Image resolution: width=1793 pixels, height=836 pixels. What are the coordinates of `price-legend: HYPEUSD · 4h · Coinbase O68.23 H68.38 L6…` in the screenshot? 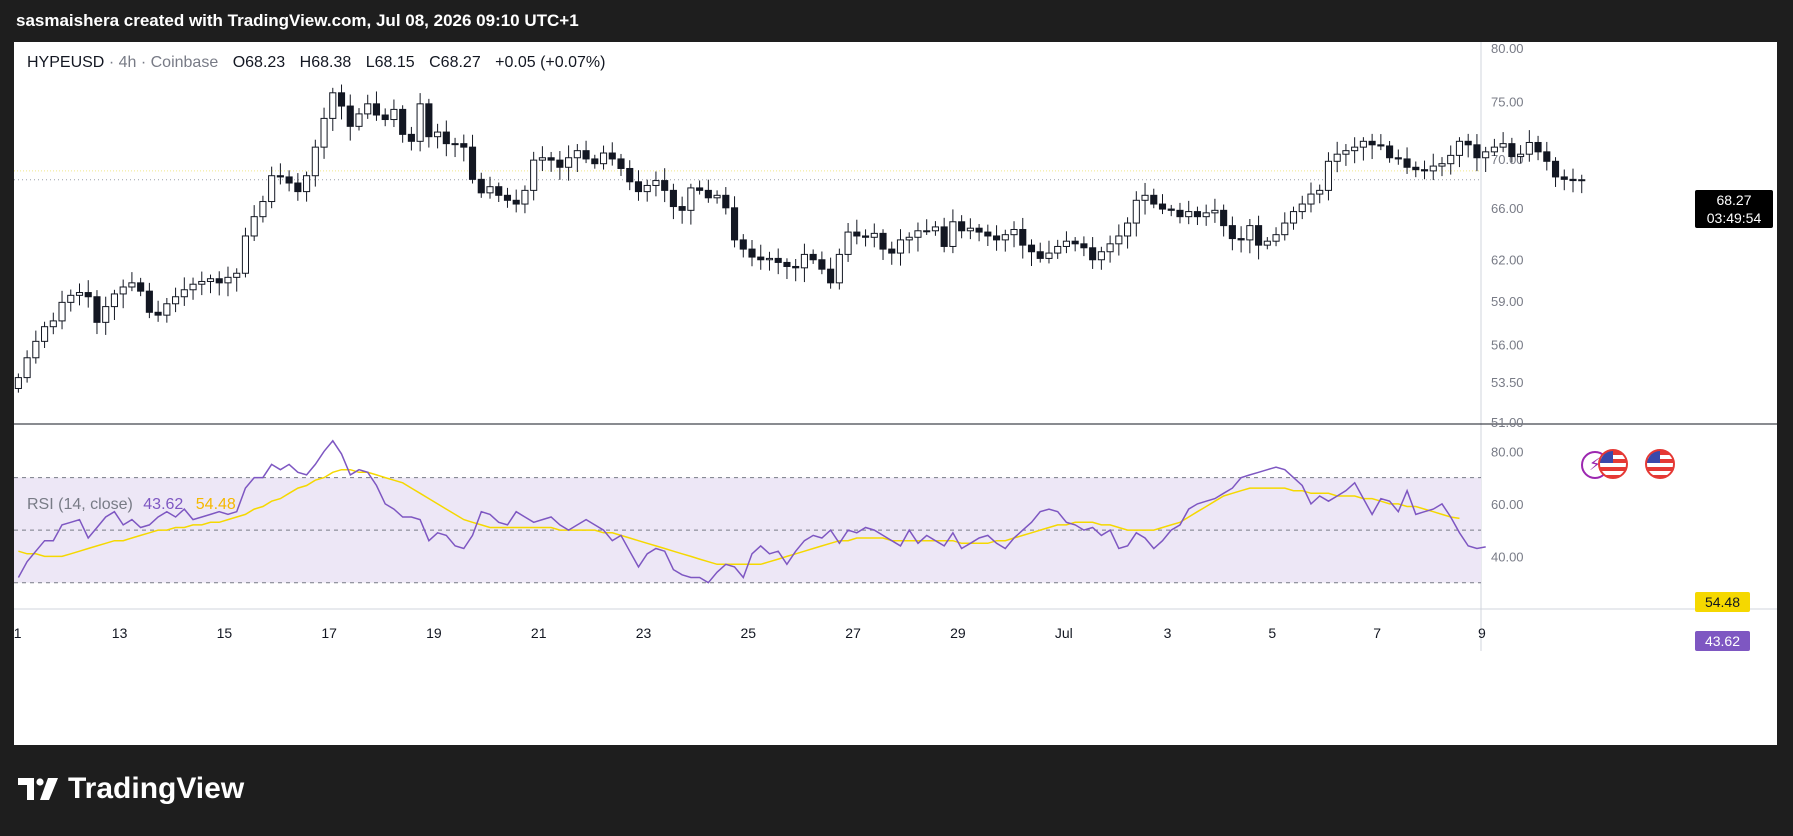 It's located at (316, 63).